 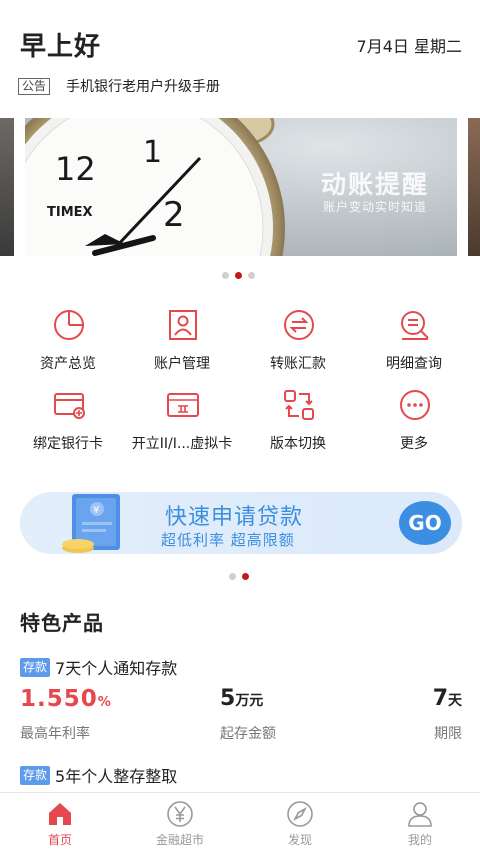 I want to click on detail-search-icon, so click(x=415, y=325).